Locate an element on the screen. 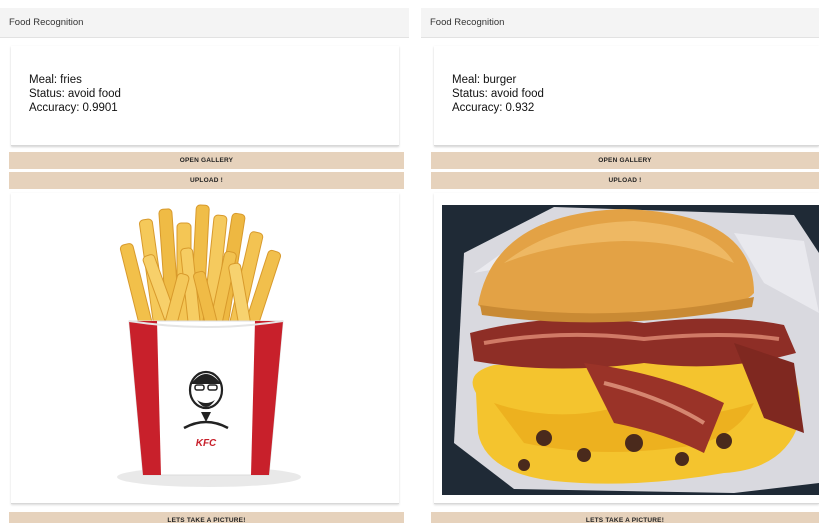 The height and width of the screenshot is (523, 819). meal-value: burger is located at coordinates (500, 80).